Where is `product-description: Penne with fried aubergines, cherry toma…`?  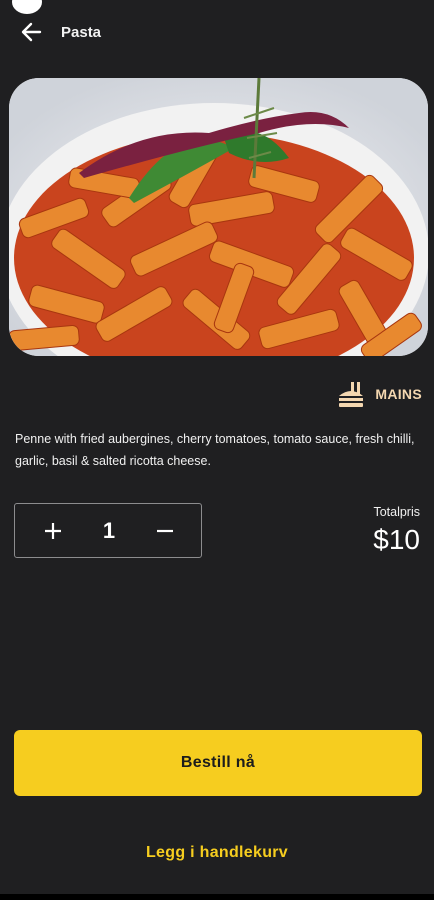 product-description: Penne with fried aubergines, cherry toma… is located at coordinates (215, 450).